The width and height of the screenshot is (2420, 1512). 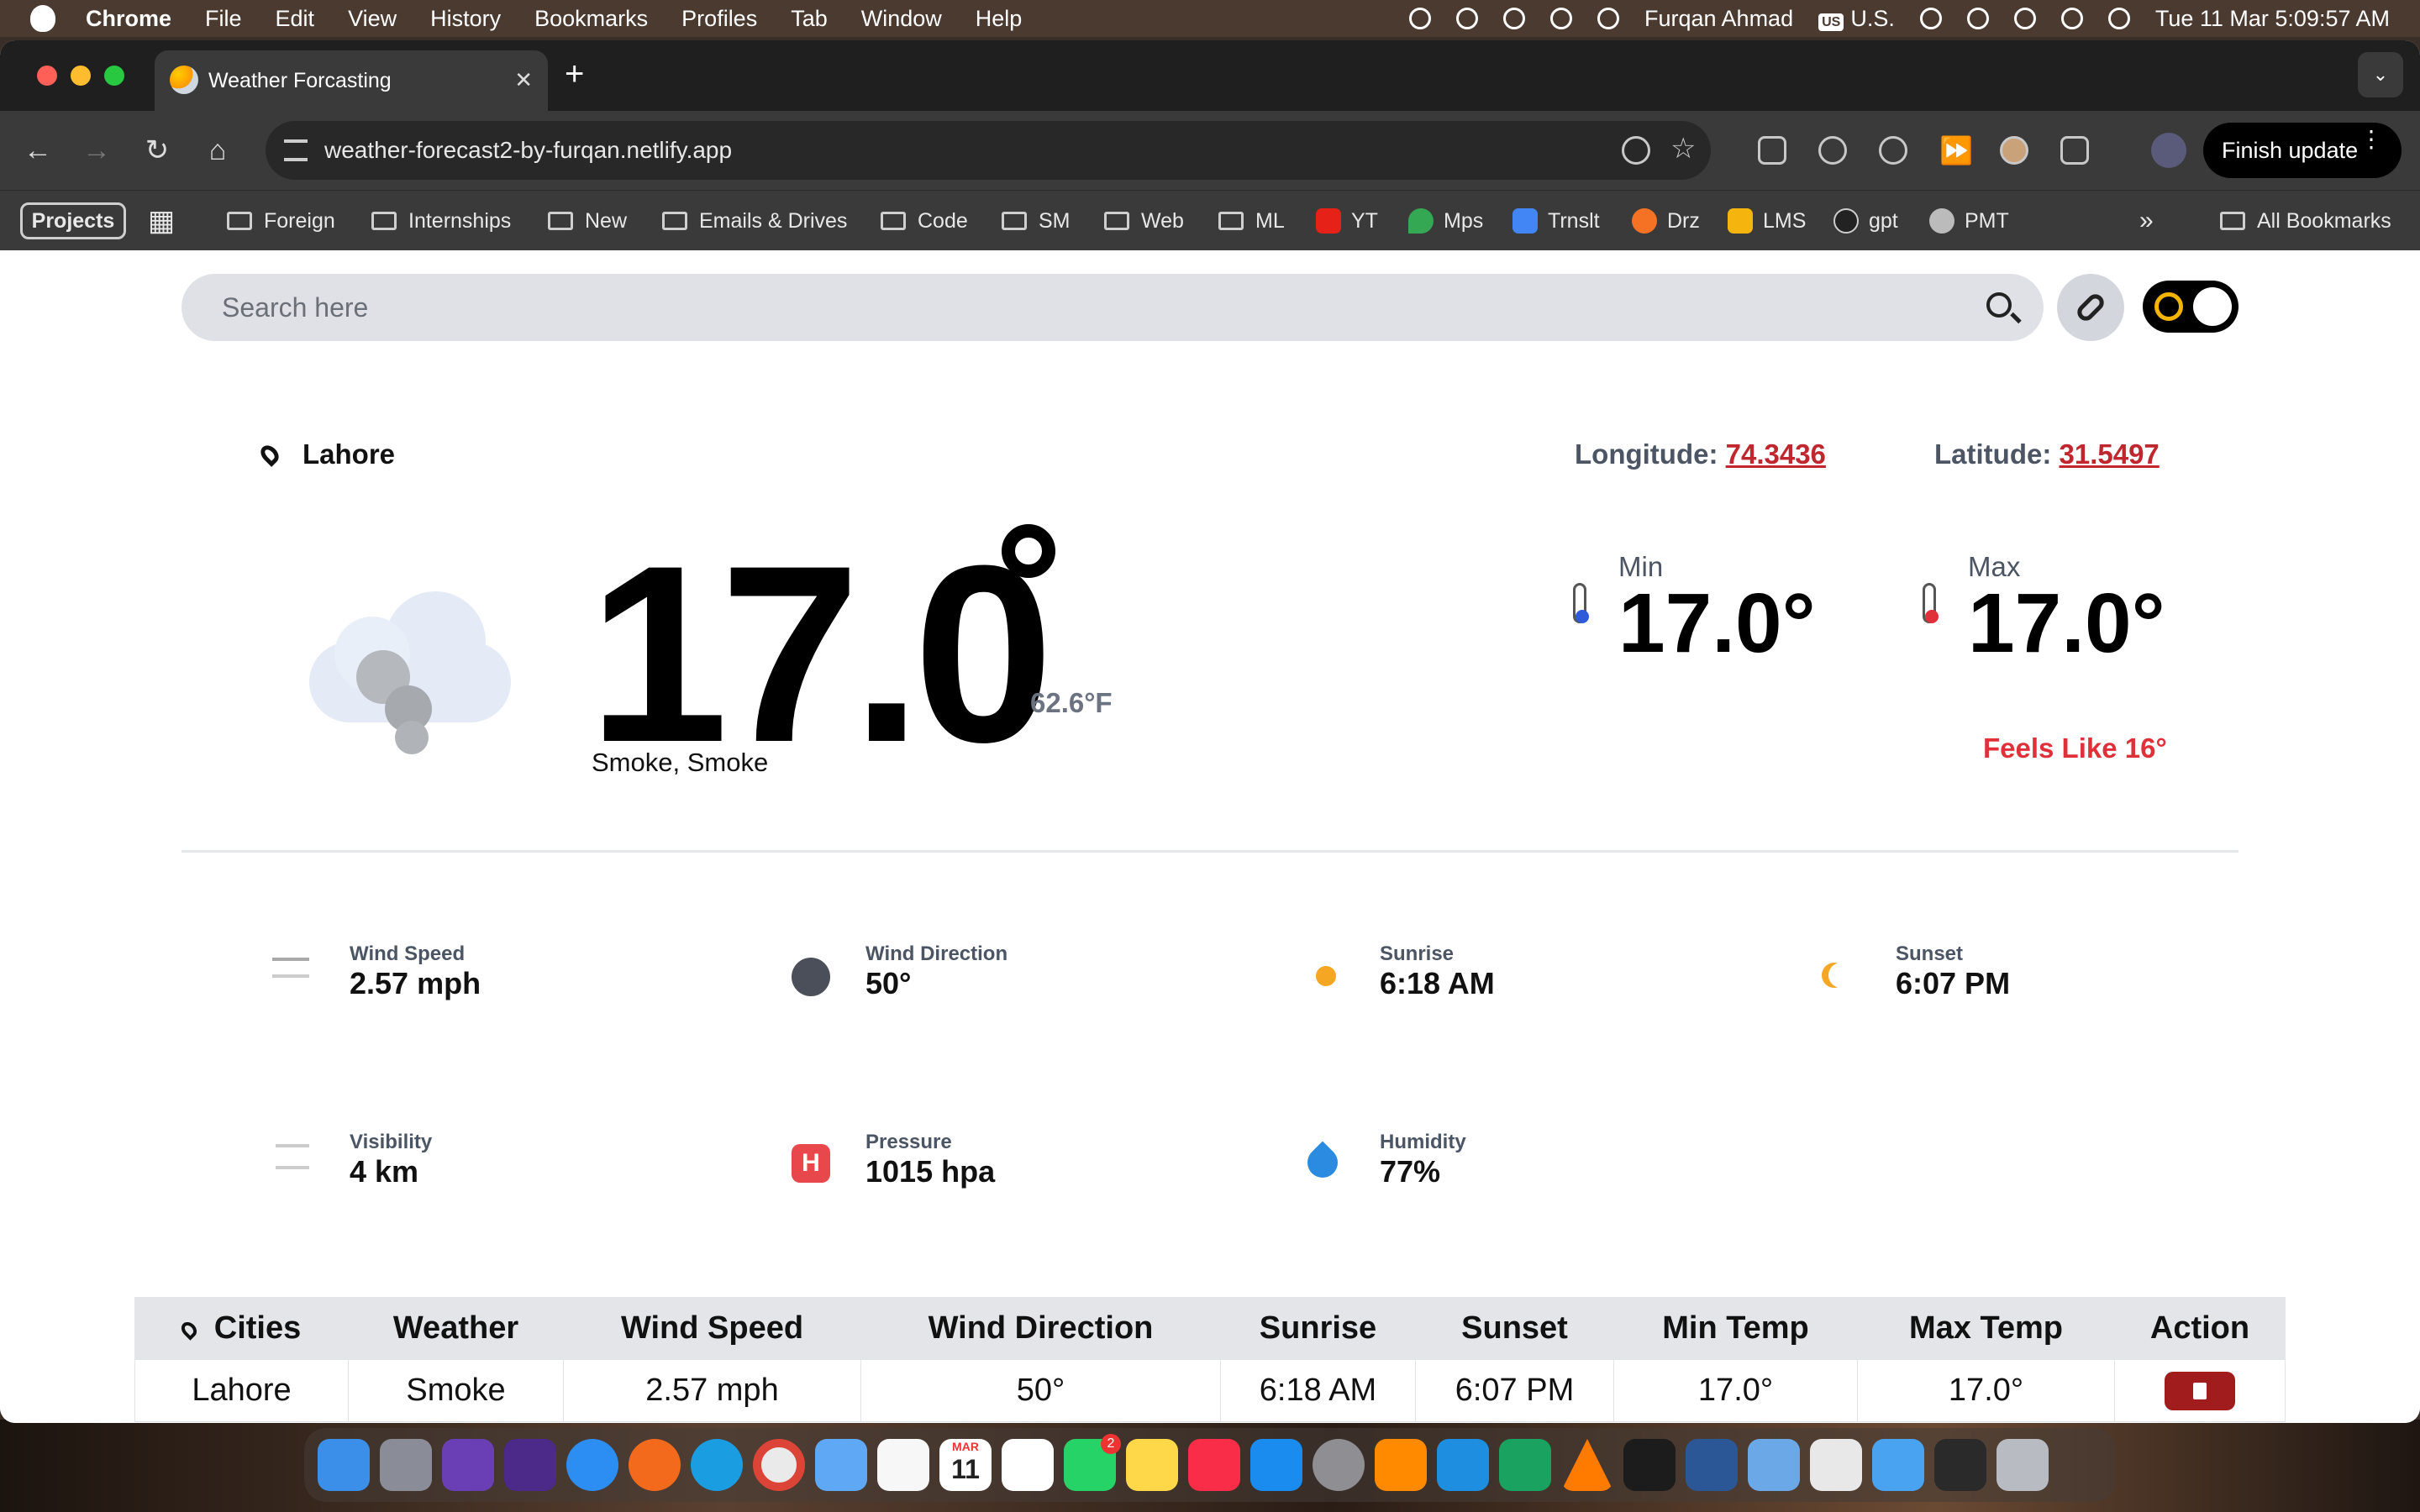 What do you see at coordinates (2168, 150) in the screenshot?
I see `profile-avatar` at bounding box center [2168, 150].